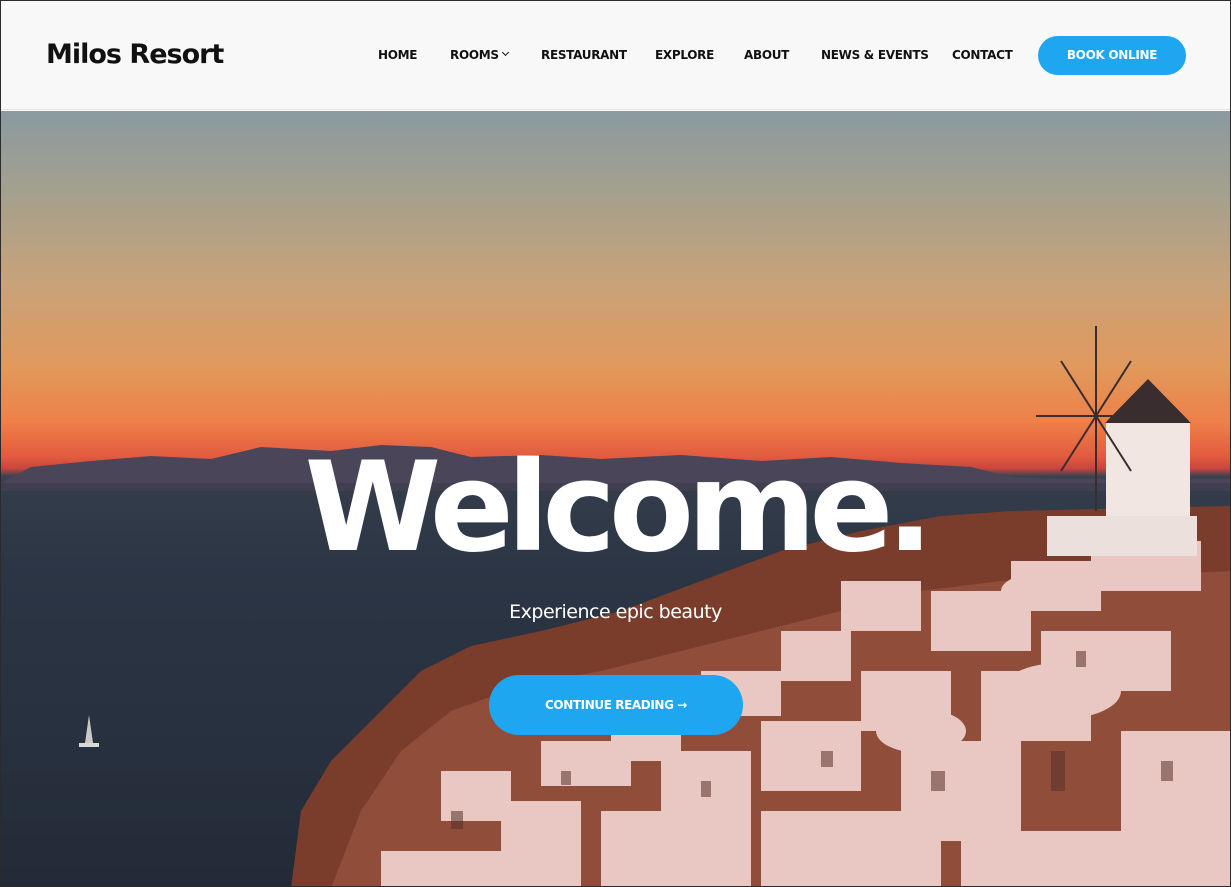 This screenshot has width=1231, height=887. What do you see at coordinates (505, 52) in the screenshot?
I see `chevron-down-icon` at bounding box center [505, 52].